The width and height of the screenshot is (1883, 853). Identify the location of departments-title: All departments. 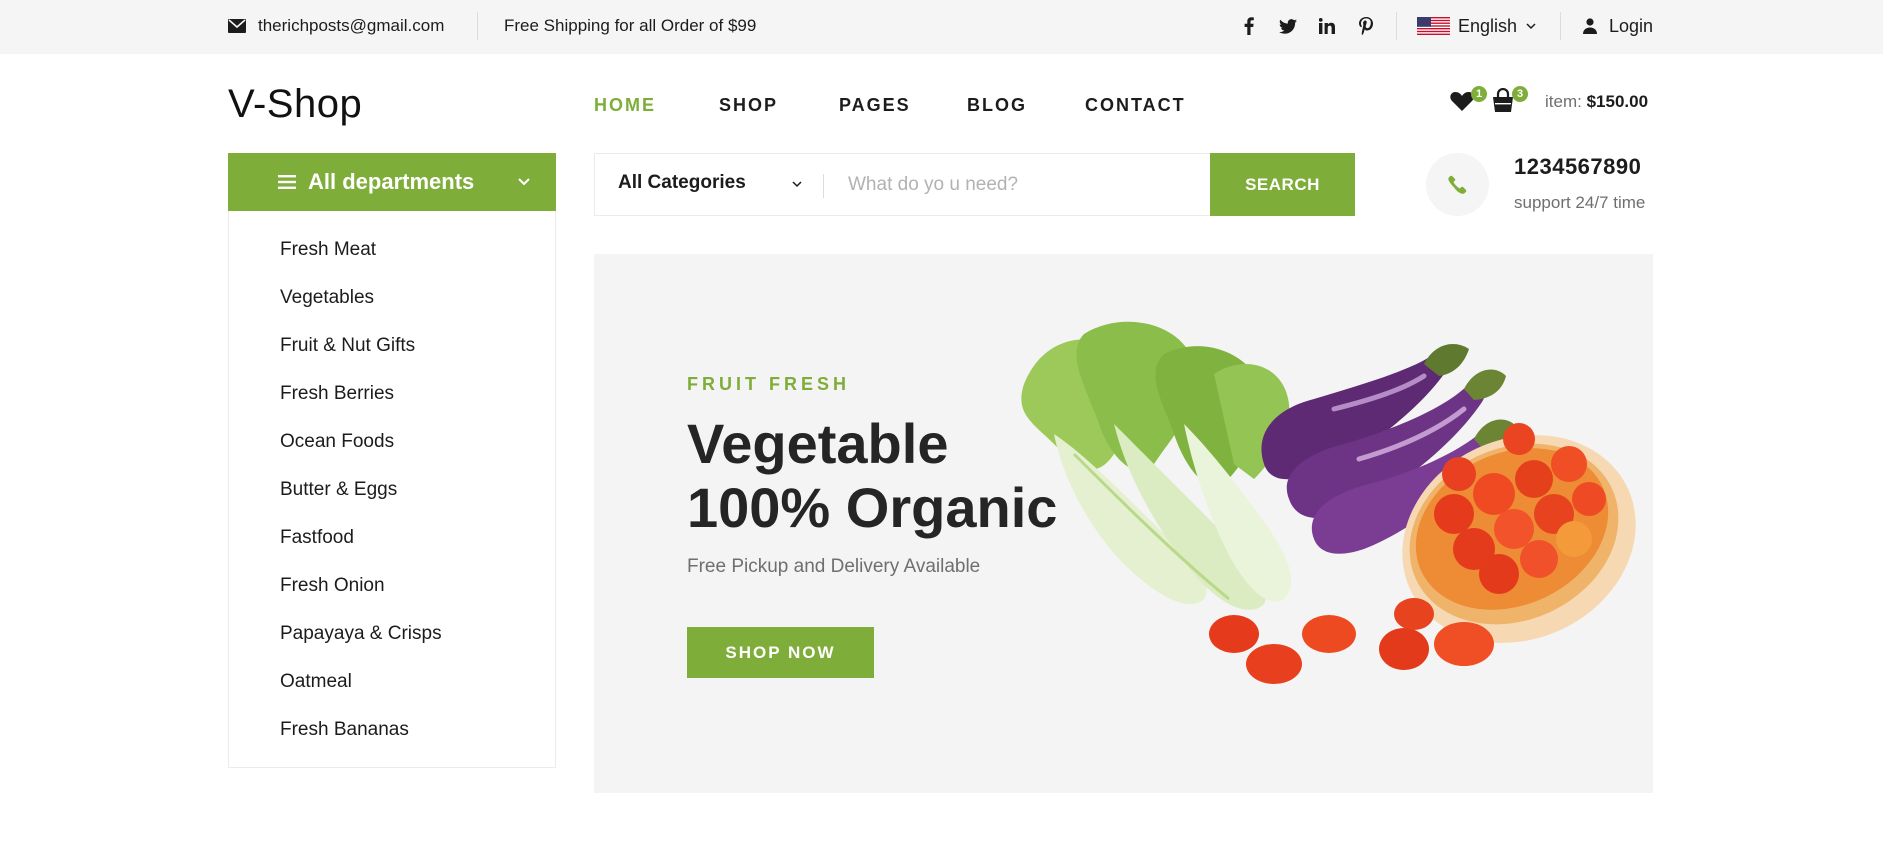
(391, 181).